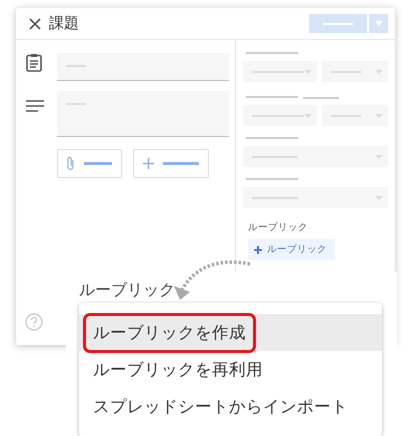 The width and height of the screenshot is (410, 436). What do you see at coordinates (64, 23) in the screenshot?
I see `window-title: 課題` at bounding box center [64, 23].